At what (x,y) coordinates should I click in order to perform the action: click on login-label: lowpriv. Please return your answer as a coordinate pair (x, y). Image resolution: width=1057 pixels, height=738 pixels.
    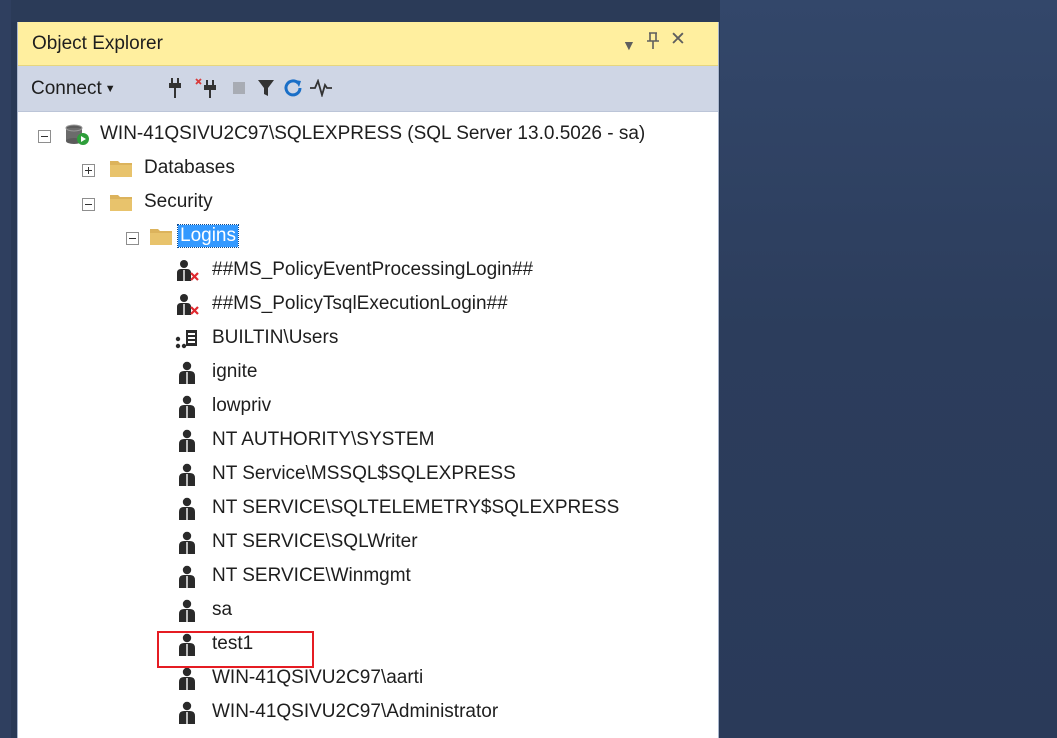
    Looking at the image, I should click on (242, 405).